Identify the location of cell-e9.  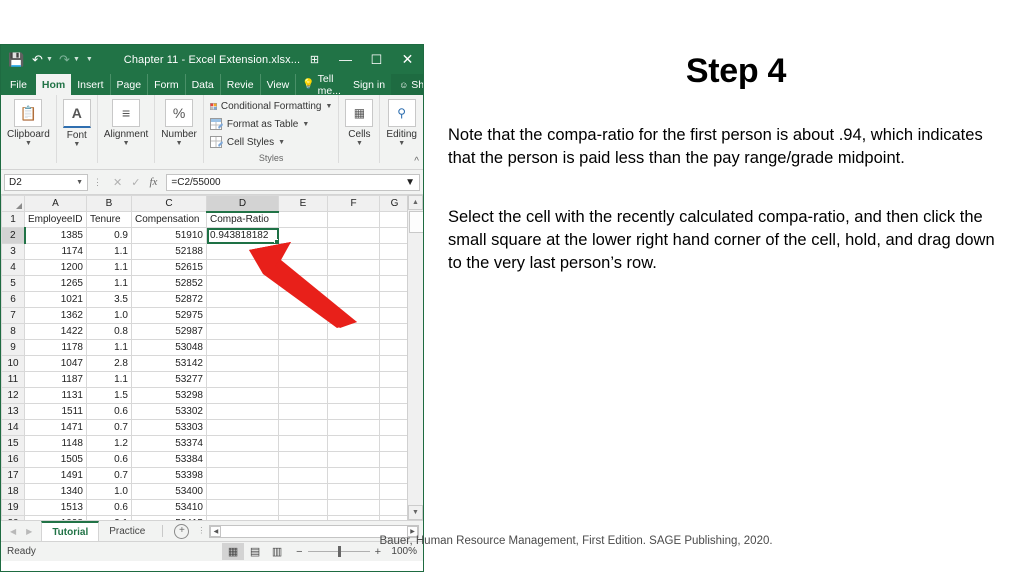
(303, 347).